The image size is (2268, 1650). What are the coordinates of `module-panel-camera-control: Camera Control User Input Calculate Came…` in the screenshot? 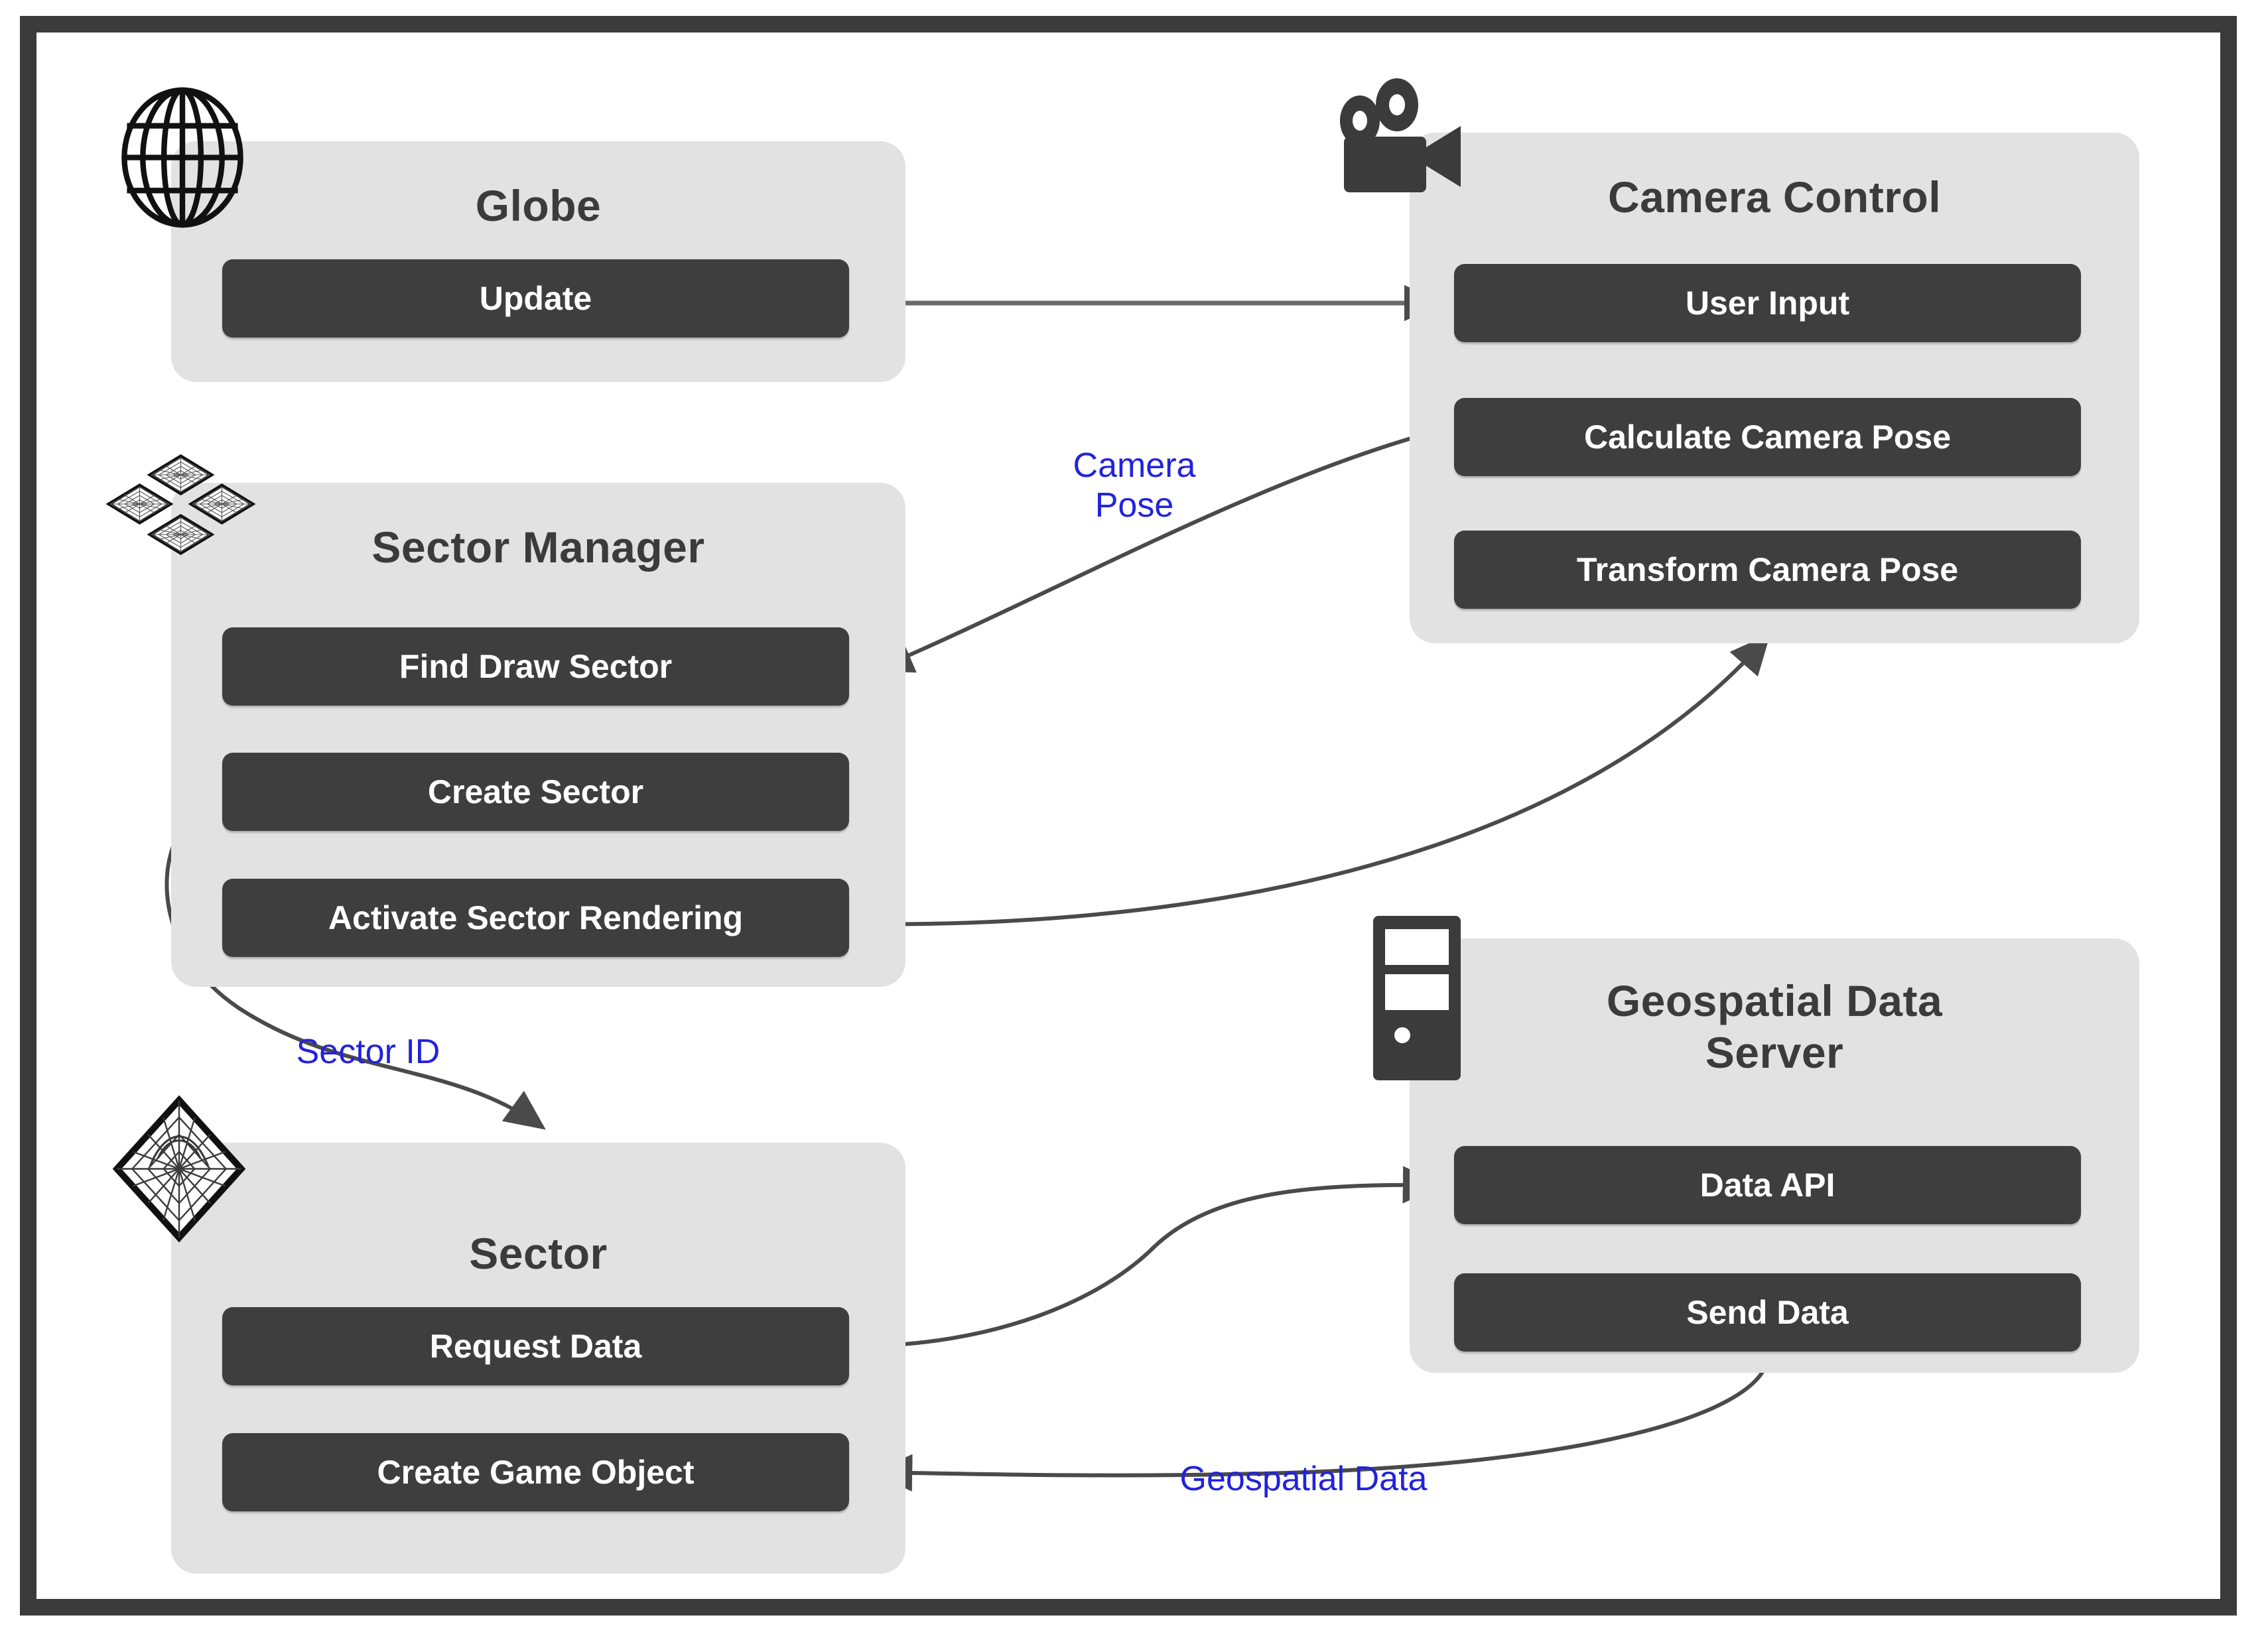 It's located at (1775, 388).